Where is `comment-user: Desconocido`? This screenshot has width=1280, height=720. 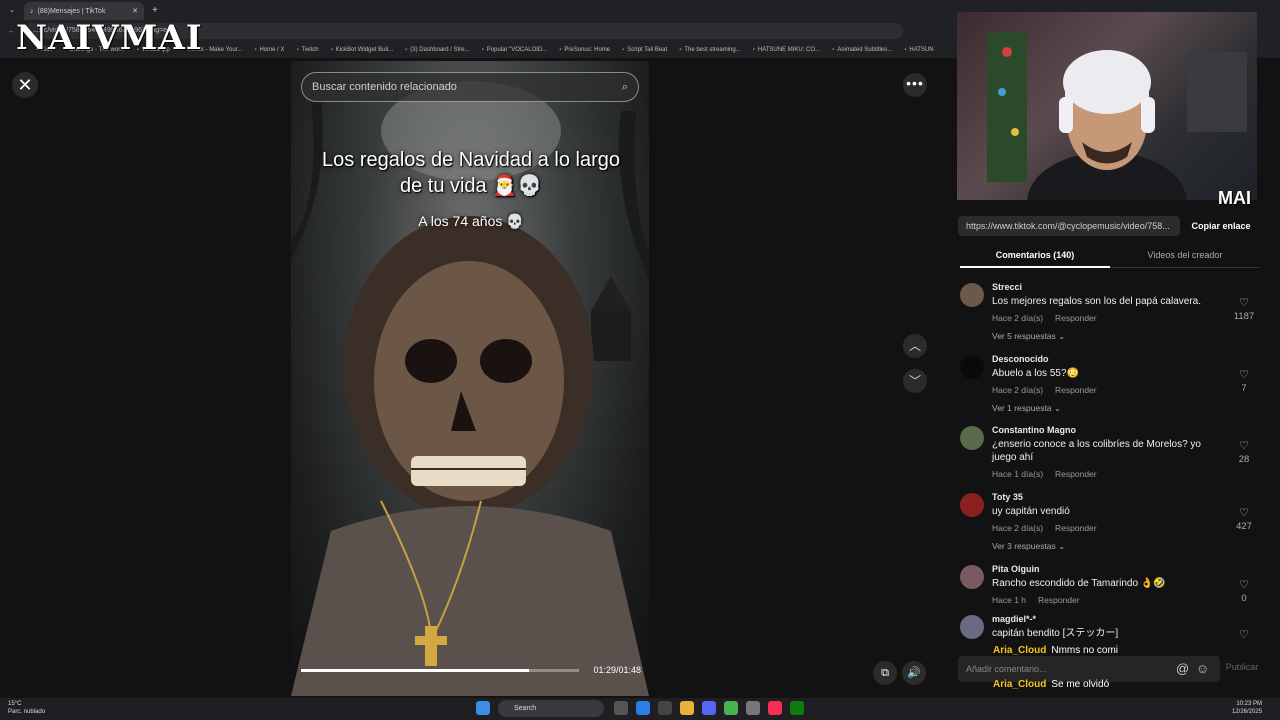
comment-user: Desconocido is located at coordinates (1127, 359).